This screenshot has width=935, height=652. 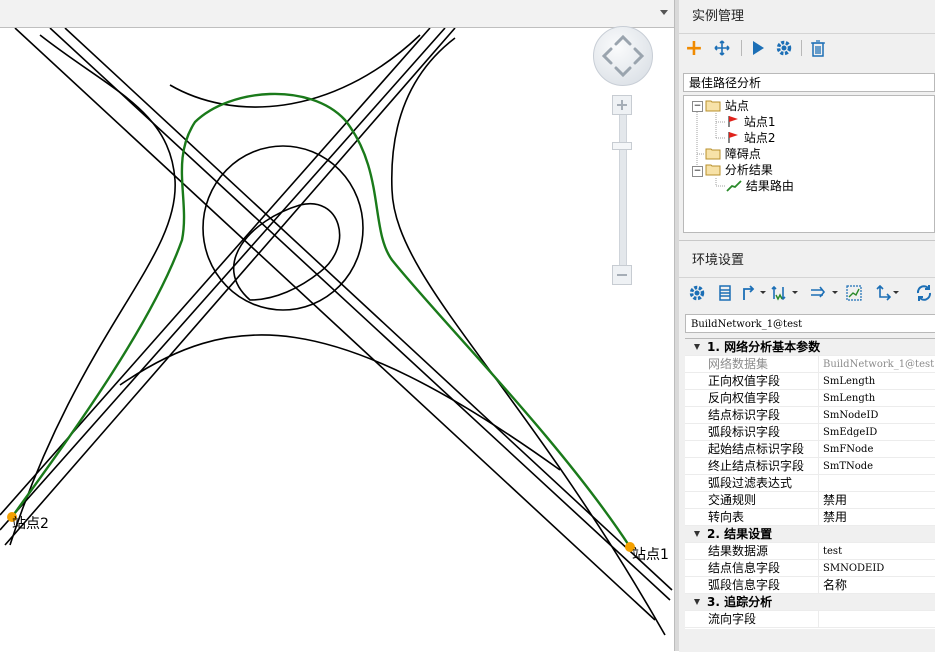 What do you see at coordinates (810, 500) in the screenshot?
I see `property-row: 交通规则 禁用` at bounding box center [810, 500].